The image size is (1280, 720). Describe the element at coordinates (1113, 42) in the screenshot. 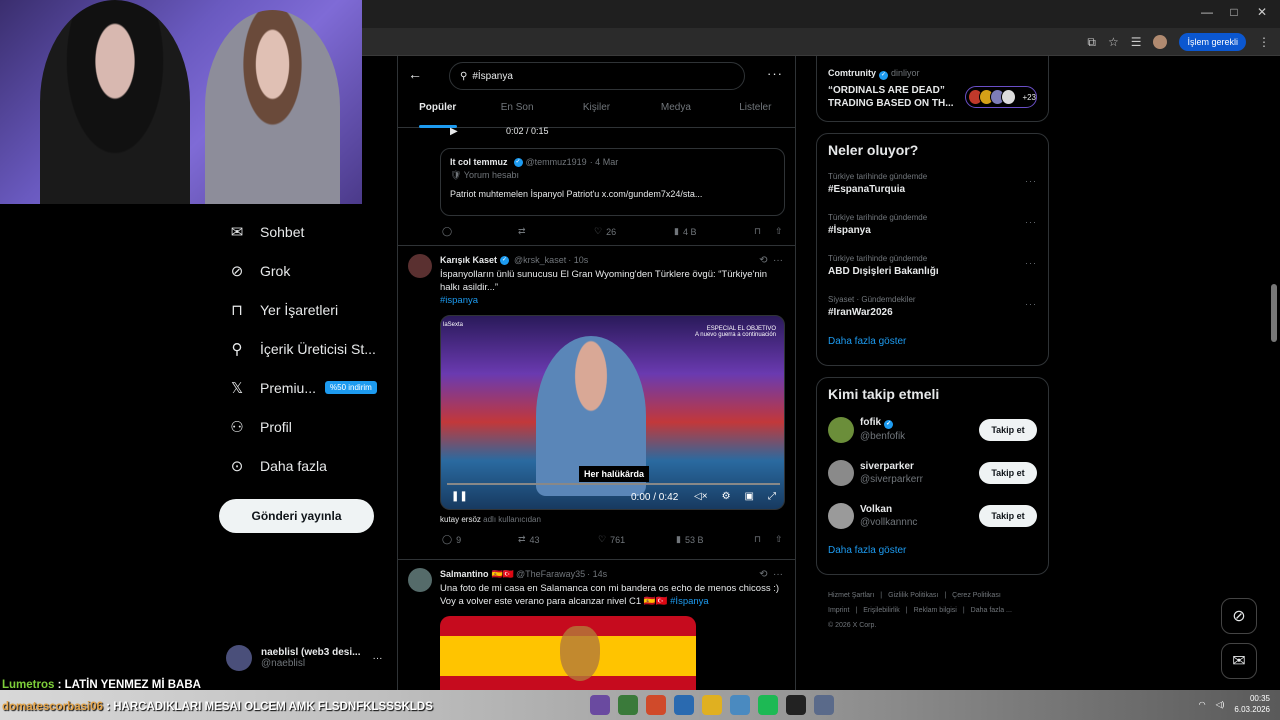

I see `star-icon: ☆` at that location.